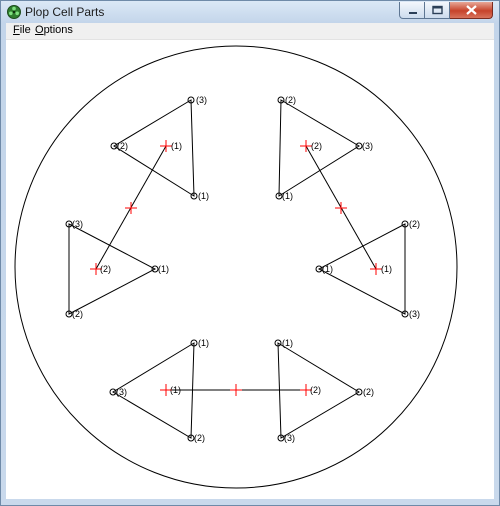 The height and width of the screenshot is (506, 500). Describe the element at coordinates (412, 10) in the screenshot. I see `minimize-button` at that location.